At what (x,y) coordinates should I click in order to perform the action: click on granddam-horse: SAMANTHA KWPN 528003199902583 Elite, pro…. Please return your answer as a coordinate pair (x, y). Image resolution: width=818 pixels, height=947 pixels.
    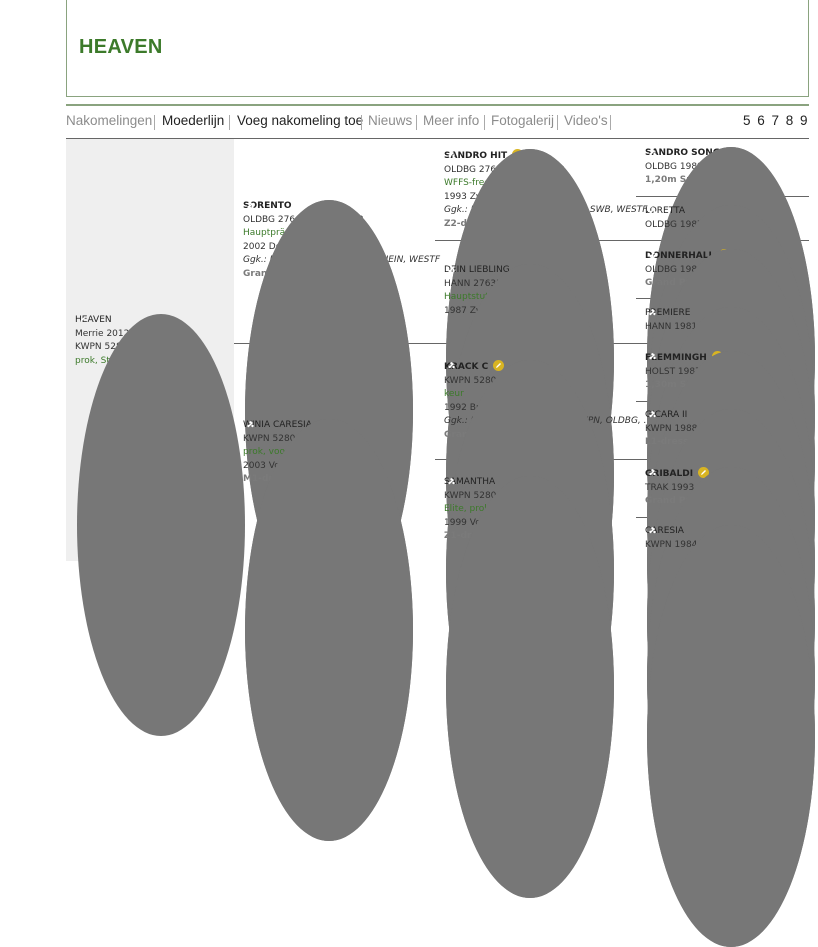
    Looking at the image, I should click on (529, 687).